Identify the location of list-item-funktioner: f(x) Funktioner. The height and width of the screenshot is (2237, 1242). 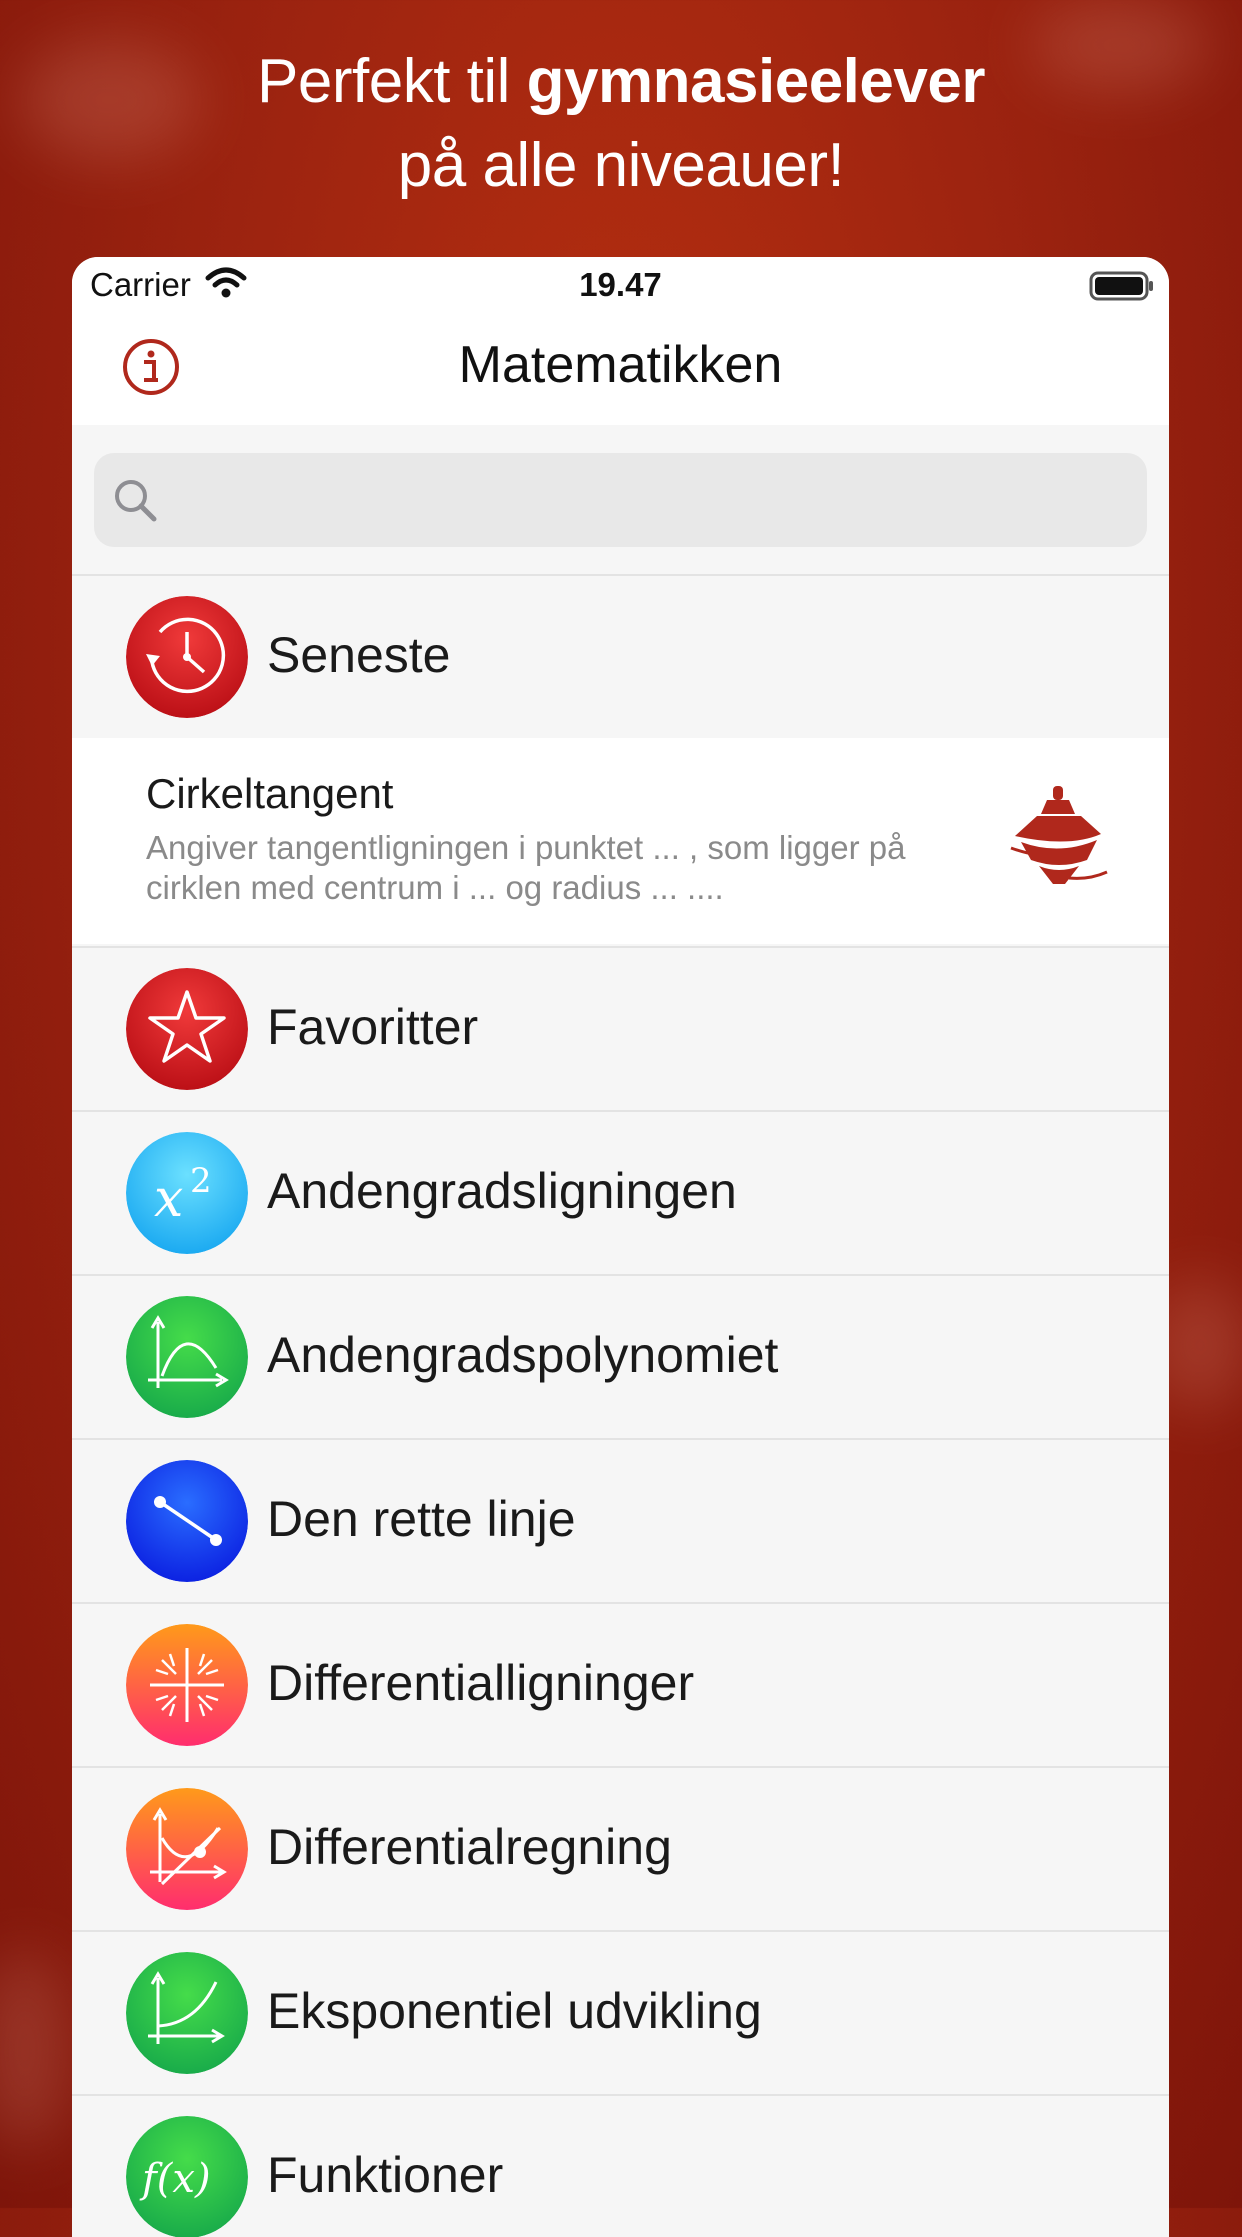
(620, 2165).